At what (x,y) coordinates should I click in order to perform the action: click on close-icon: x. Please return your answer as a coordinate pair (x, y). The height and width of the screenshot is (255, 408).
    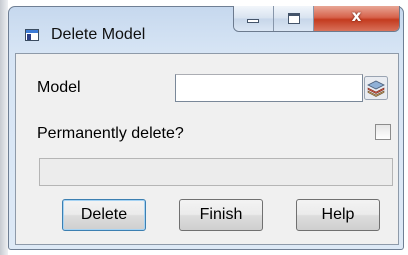
    Looking at the image, I should click on (356, 16).